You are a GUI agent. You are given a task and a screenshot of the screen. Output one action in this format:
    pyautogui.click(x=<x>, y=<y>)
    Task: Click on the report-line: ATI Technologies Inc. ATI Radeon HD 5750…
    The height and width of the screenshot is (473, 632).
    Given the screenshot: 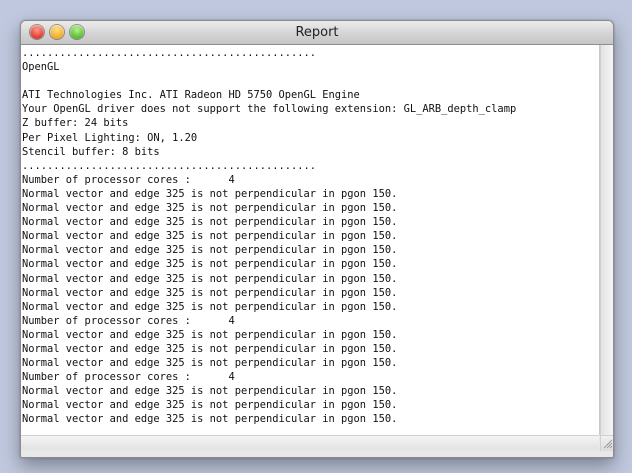 What is the action you would take?
    pyautogui.click(x=191, y=95)
    